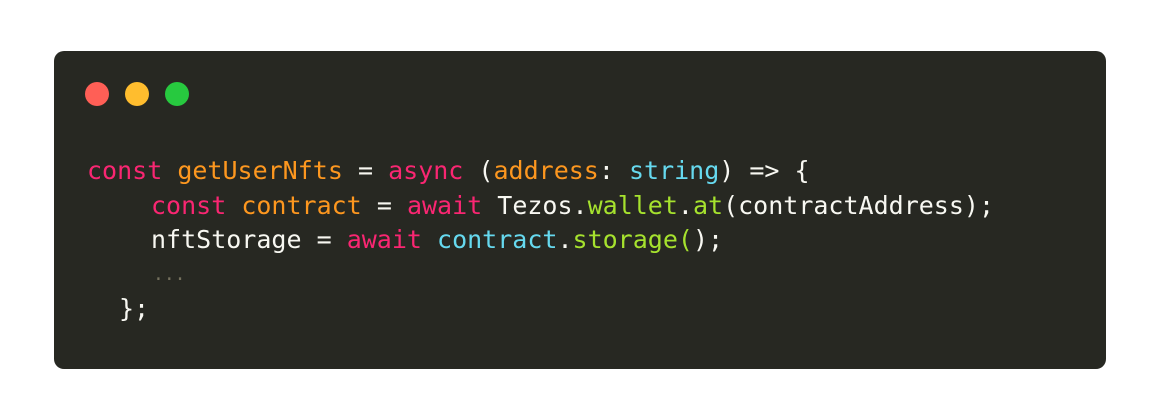 The height and width of the screenshot is (418, 1160). What do you see at coordinates (708, 239) in the screenshot?
I see `paren-close: );` at bounding box center [708, 239].